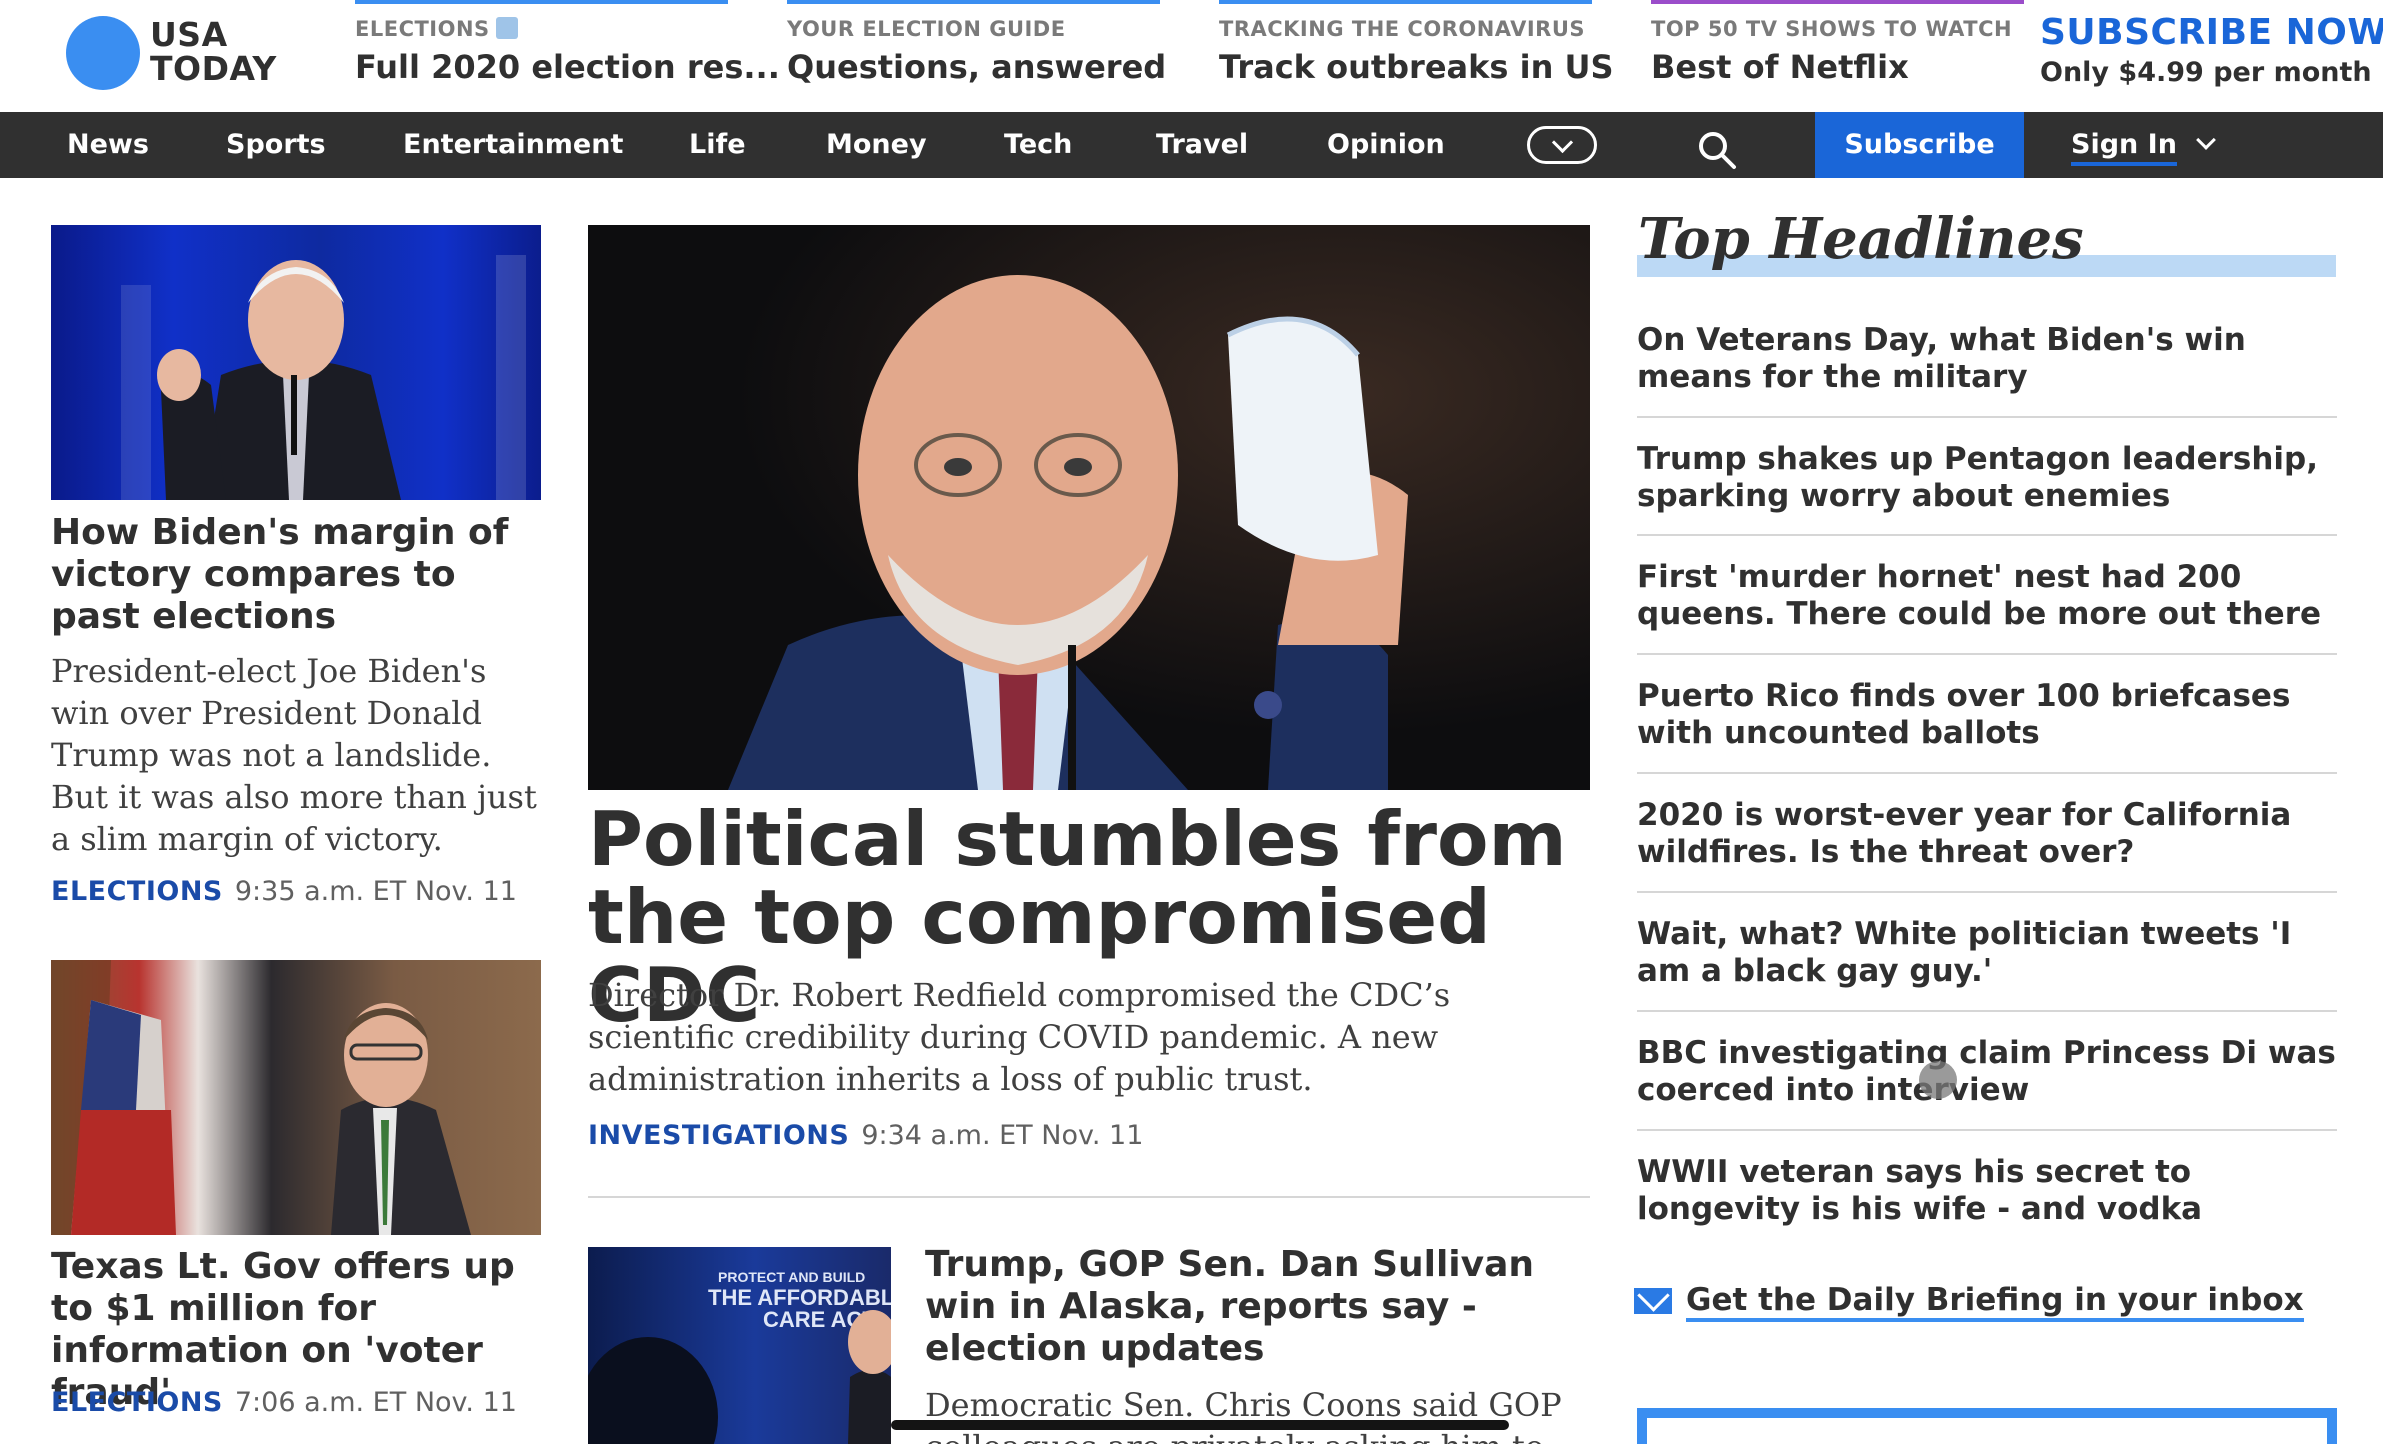  Describe the element at coordinates (717, 145) in the screenshot. I see `nav-item-life: Life` at that location.